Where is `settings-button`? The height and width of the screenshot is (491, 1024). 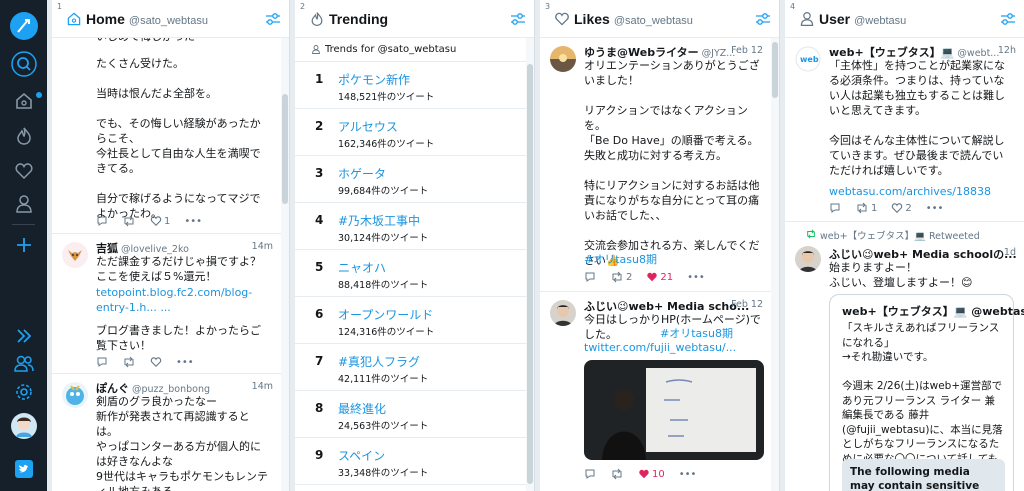
settings-button is located at coordinates (23, 391).